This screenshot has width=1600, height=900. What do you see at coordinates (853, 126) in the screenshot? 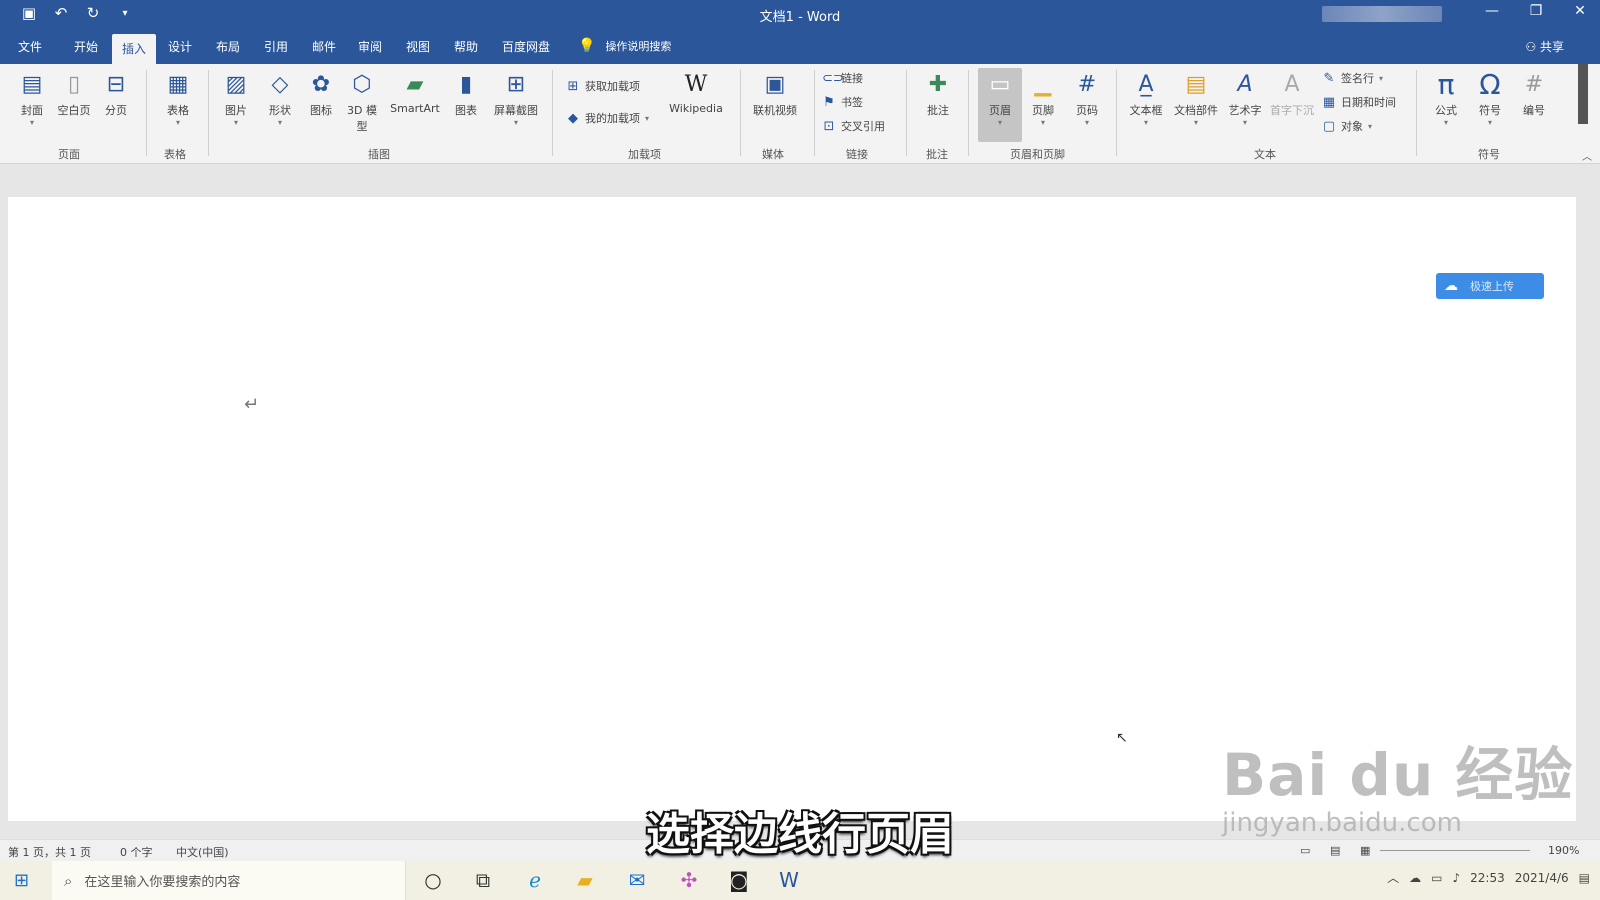
I see `cross-reference-button: ⊡ 交叉引用` at bounding box center [853, 126].